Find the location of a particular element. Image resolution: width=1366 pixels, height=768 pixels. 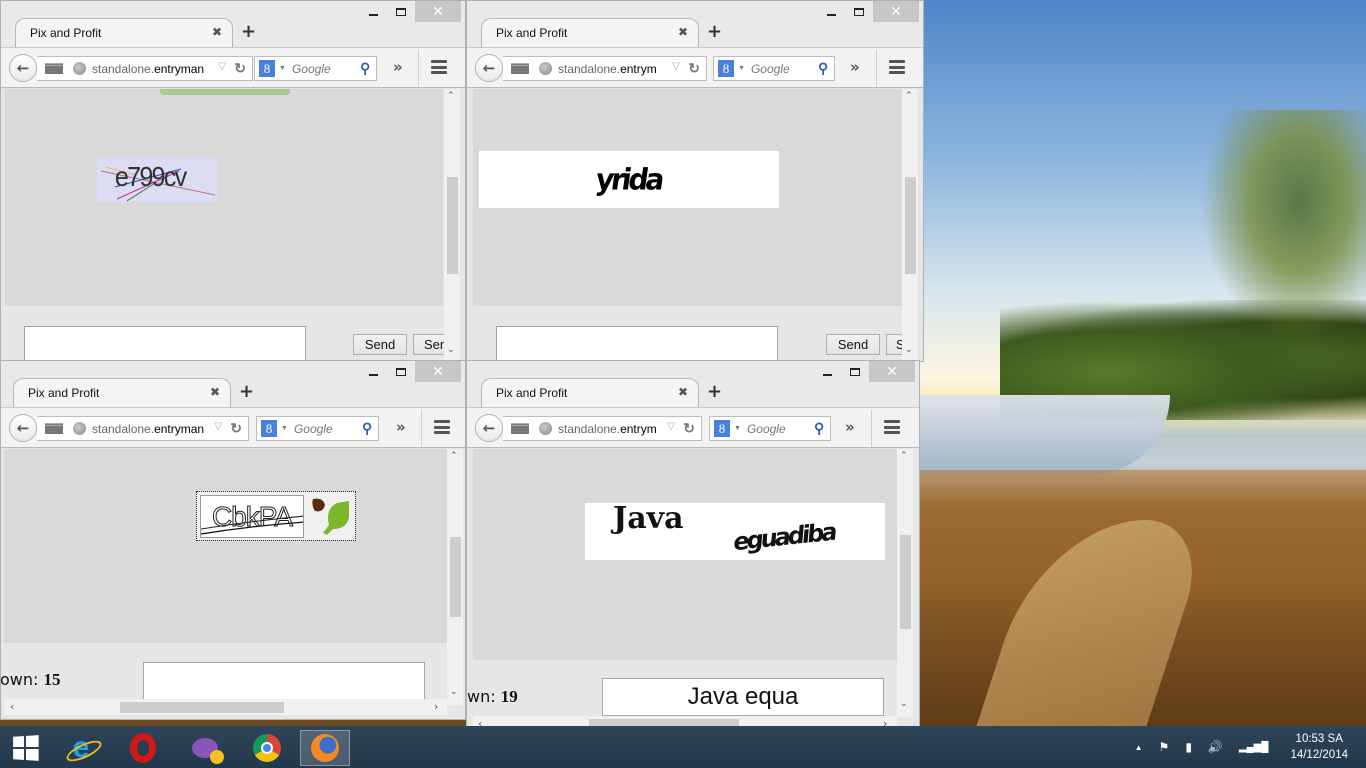

taskbar-internet-explorer: e is located at coordinates (81, 748).